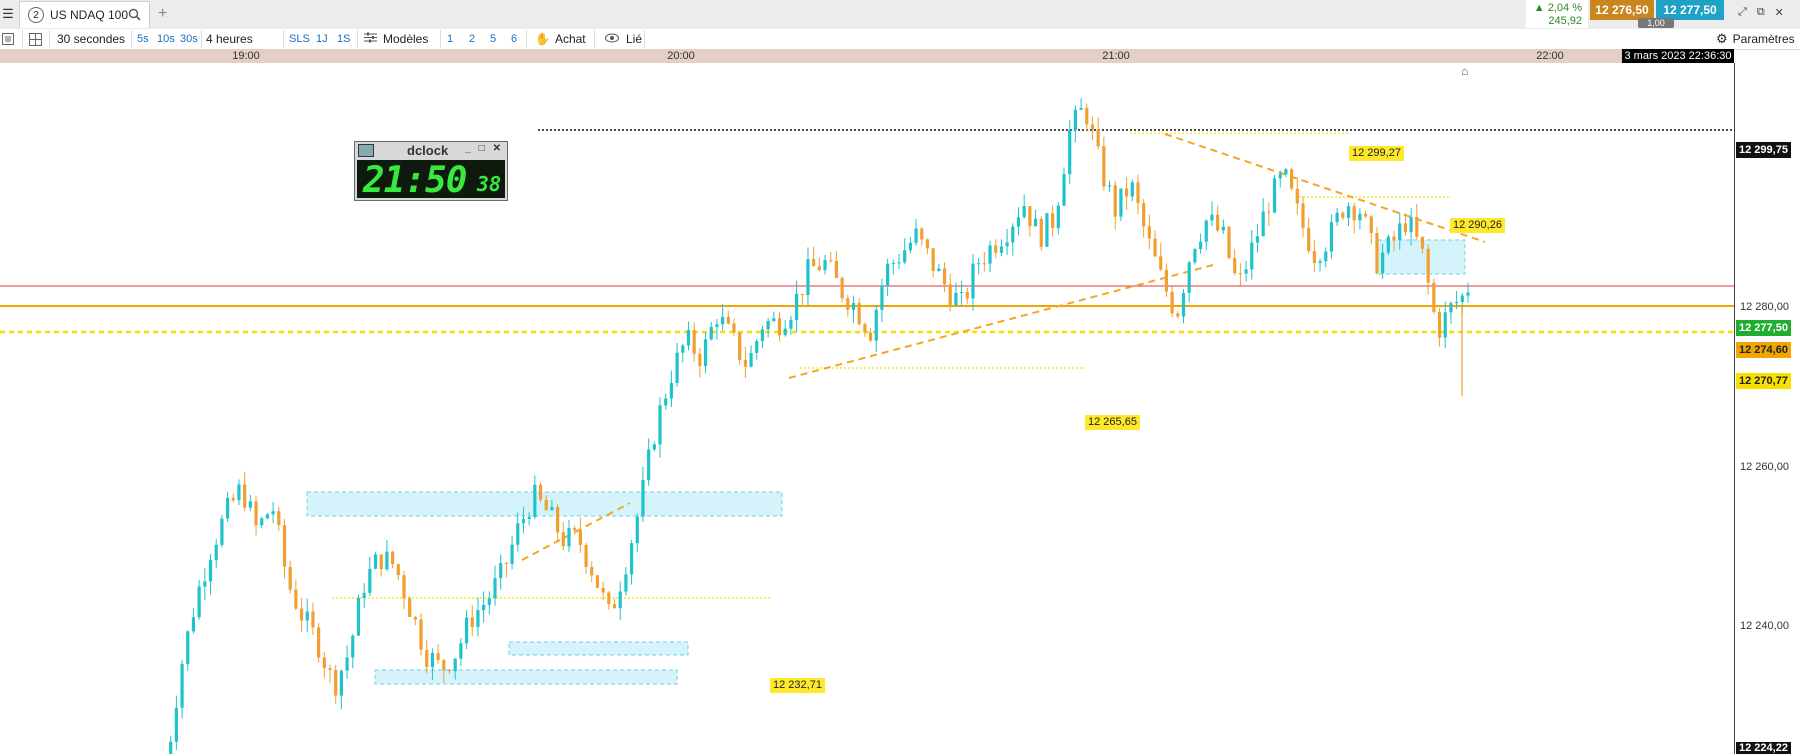 The image size is (1800, 754). I want to click on expand-icon: ⤢, so click(1742, 12).